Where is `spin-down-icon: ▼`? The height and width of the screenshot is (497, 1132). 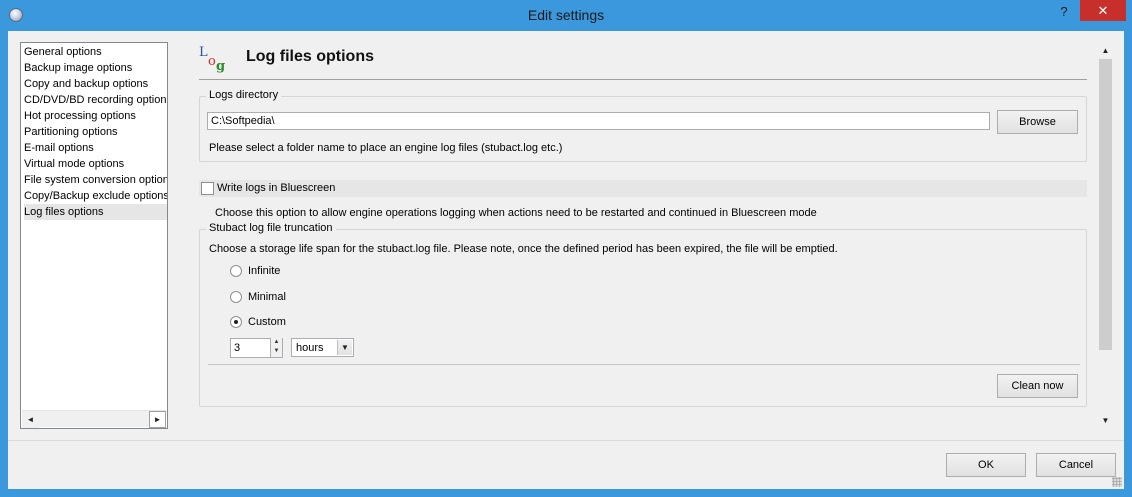
spin-down-icon: ▼ is located at coordinates (276, 351).